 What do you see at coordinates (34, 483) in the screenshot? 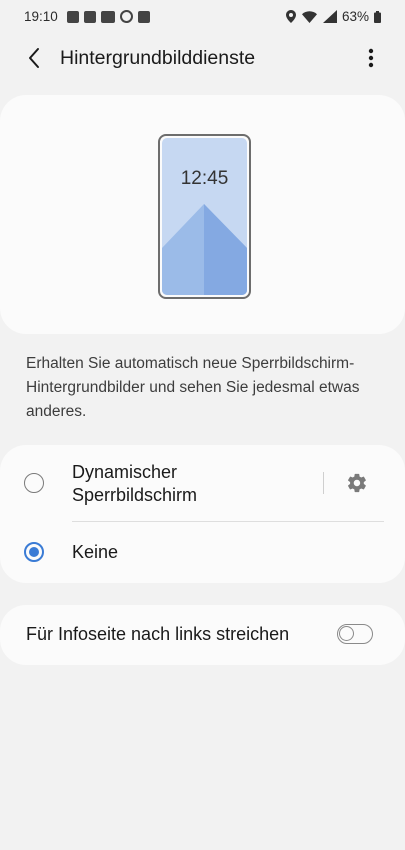
I see `radio-button-unchecked` at bounding box center [34, 483].